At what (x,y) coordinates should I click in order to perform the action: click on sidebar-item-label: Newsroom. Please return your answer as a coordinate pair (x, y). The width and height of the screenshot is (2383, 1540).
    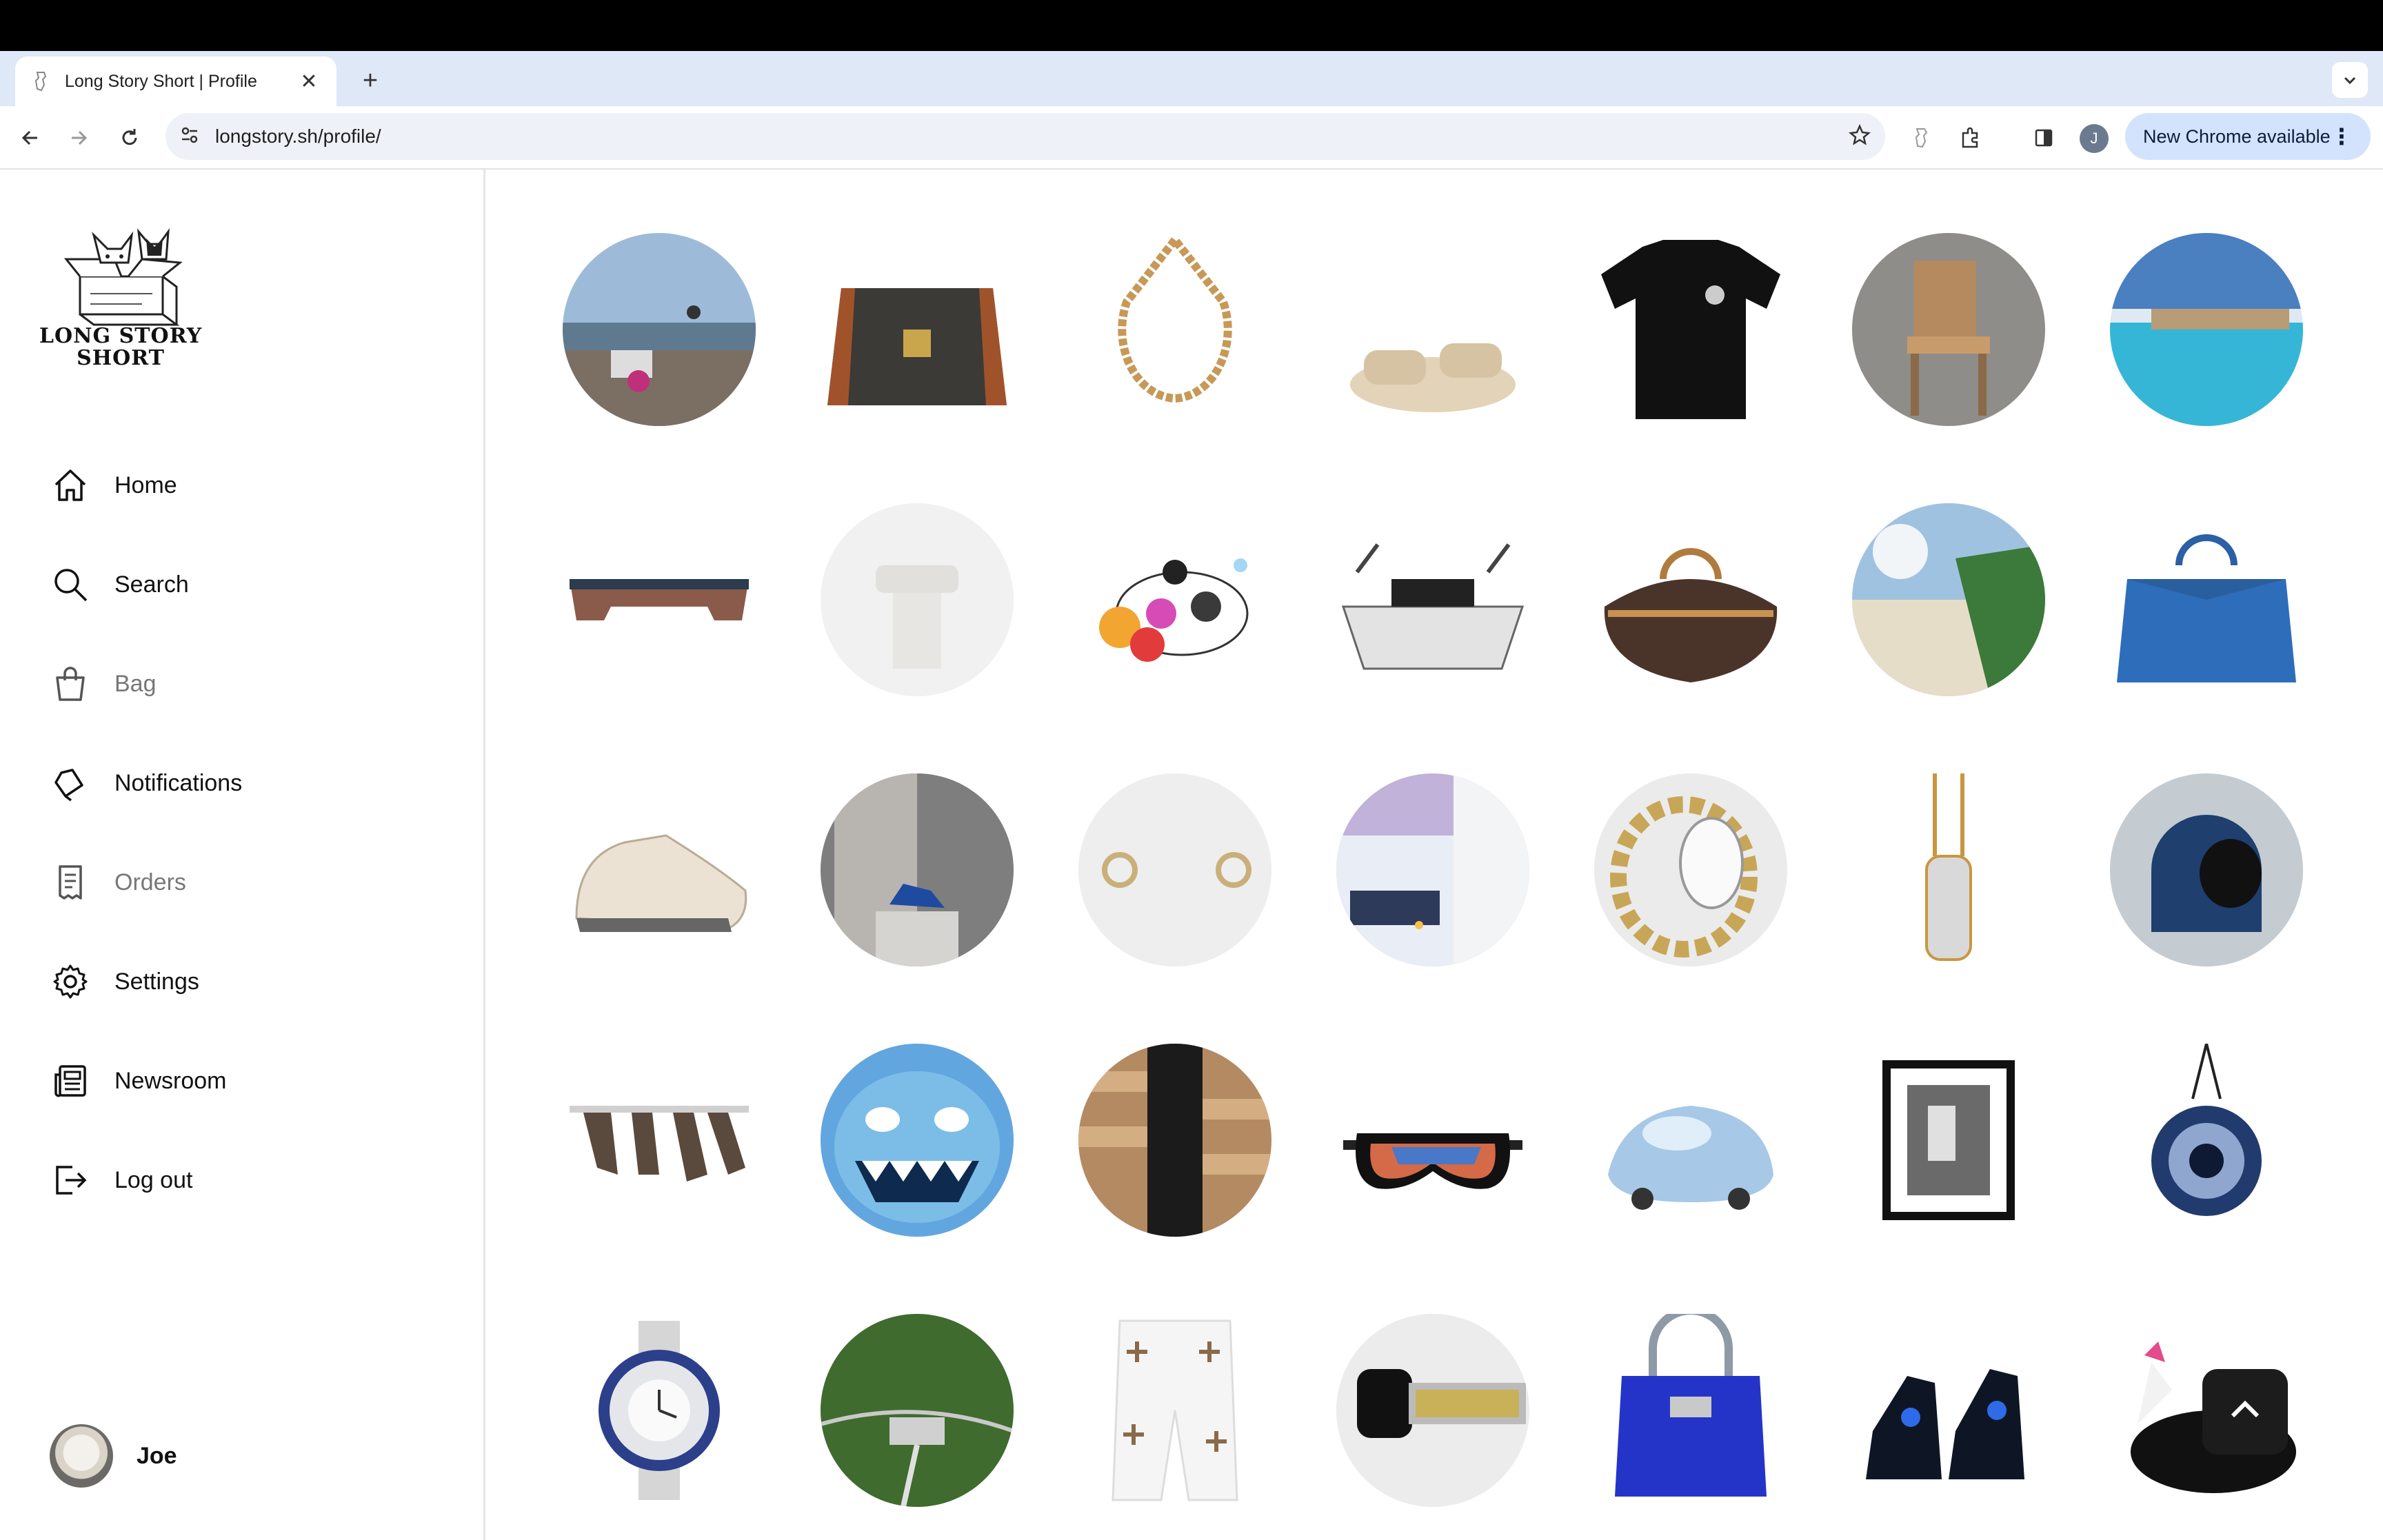
    Looking at the image, I should click on (170, 1080).